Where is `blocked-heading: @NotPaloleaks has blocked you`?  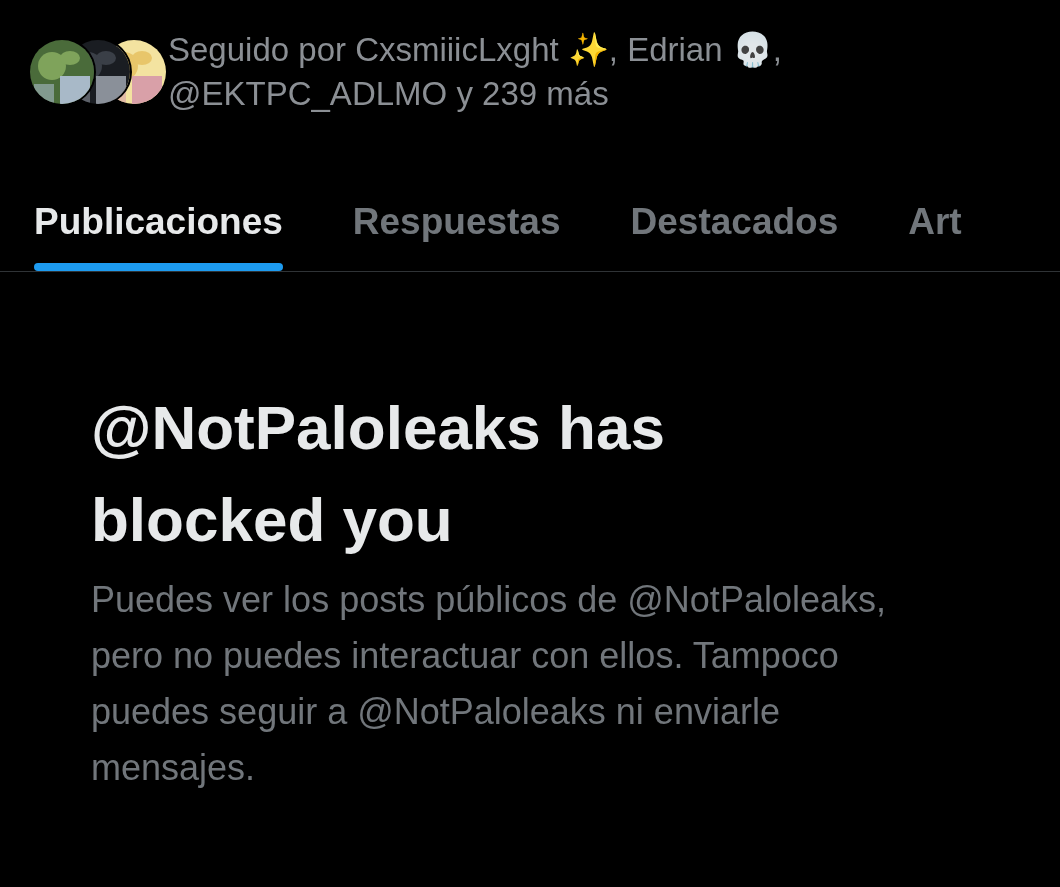 blocked-heading: @NotPaloleaks has blocked you is located at coordinates (378, 474).